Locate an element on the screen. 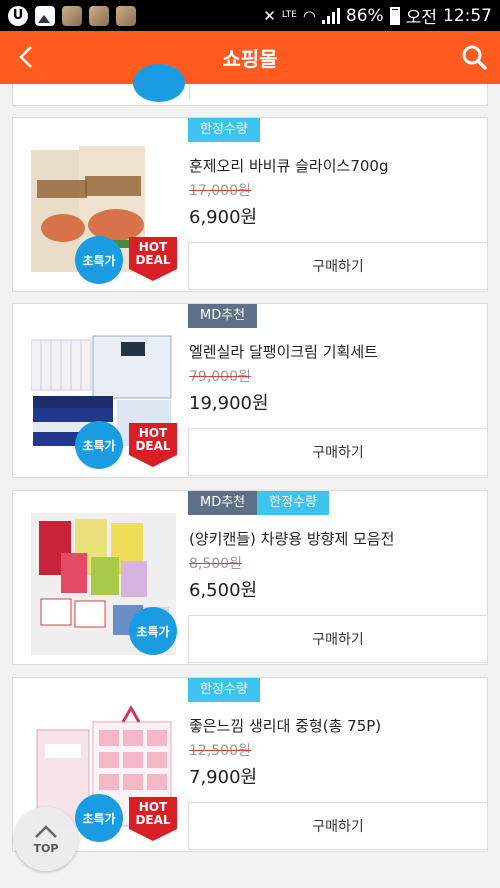 Image resolution: width=500 pixels, height=888 pixels. search-button is located at coordinates (474, 57).